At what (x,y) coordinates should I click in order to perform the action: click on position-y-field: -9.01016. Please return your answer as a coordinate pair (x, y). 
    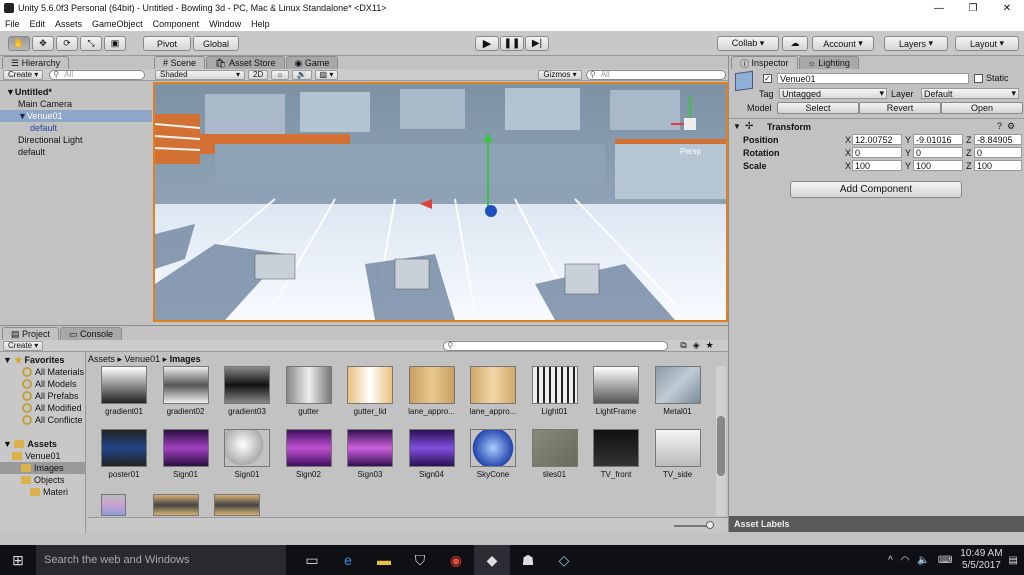
    Looking at the image, I should click on (938, 139).